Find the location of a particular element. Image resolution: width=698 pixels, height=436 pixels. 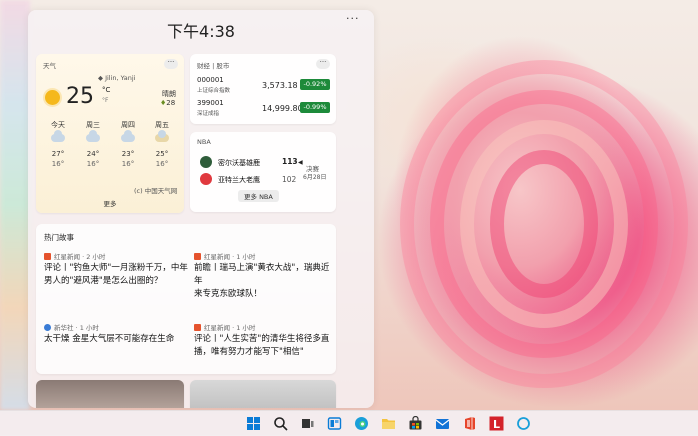

unit-fahrenheit-toggle: °F is located at coordinates (105, 100).